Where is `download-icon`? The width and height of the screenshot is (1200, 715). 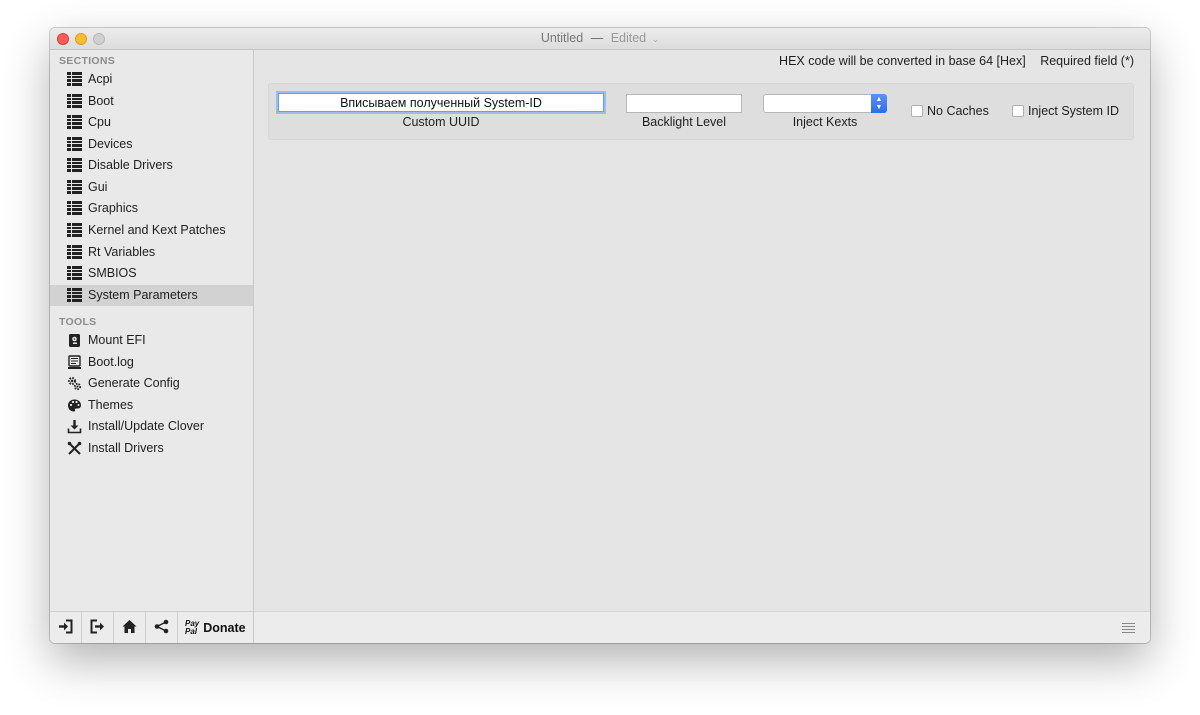
download-icon is located at coordinates (74, 426).